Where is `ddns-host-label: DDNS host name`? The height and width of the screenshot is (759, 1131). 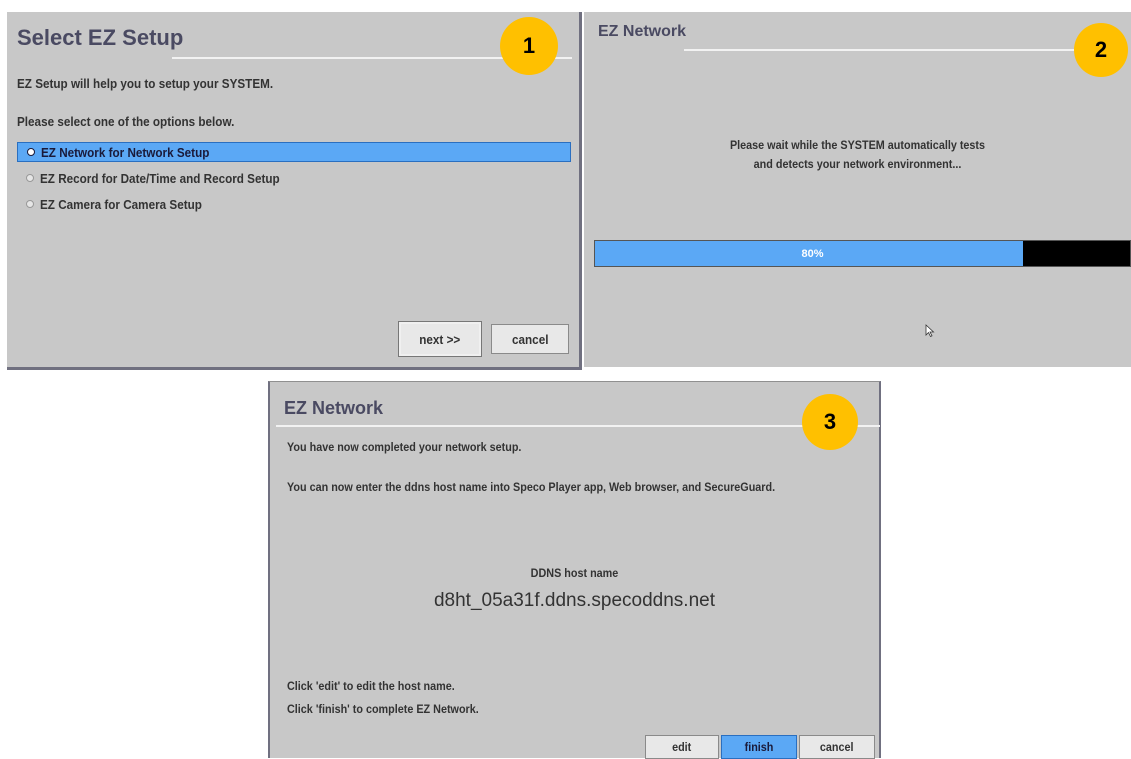 ddns-host-label: DDNS host name is located at coordinates (574, 573).